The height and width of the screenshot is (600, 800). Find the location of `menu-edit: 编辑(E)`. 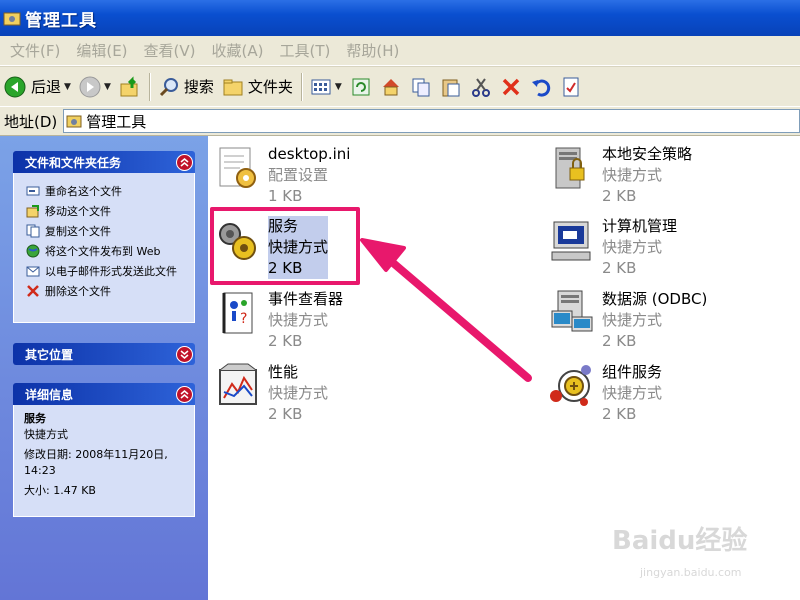

menu-edit: 编辑(E) is located at coordinates (101, 50).